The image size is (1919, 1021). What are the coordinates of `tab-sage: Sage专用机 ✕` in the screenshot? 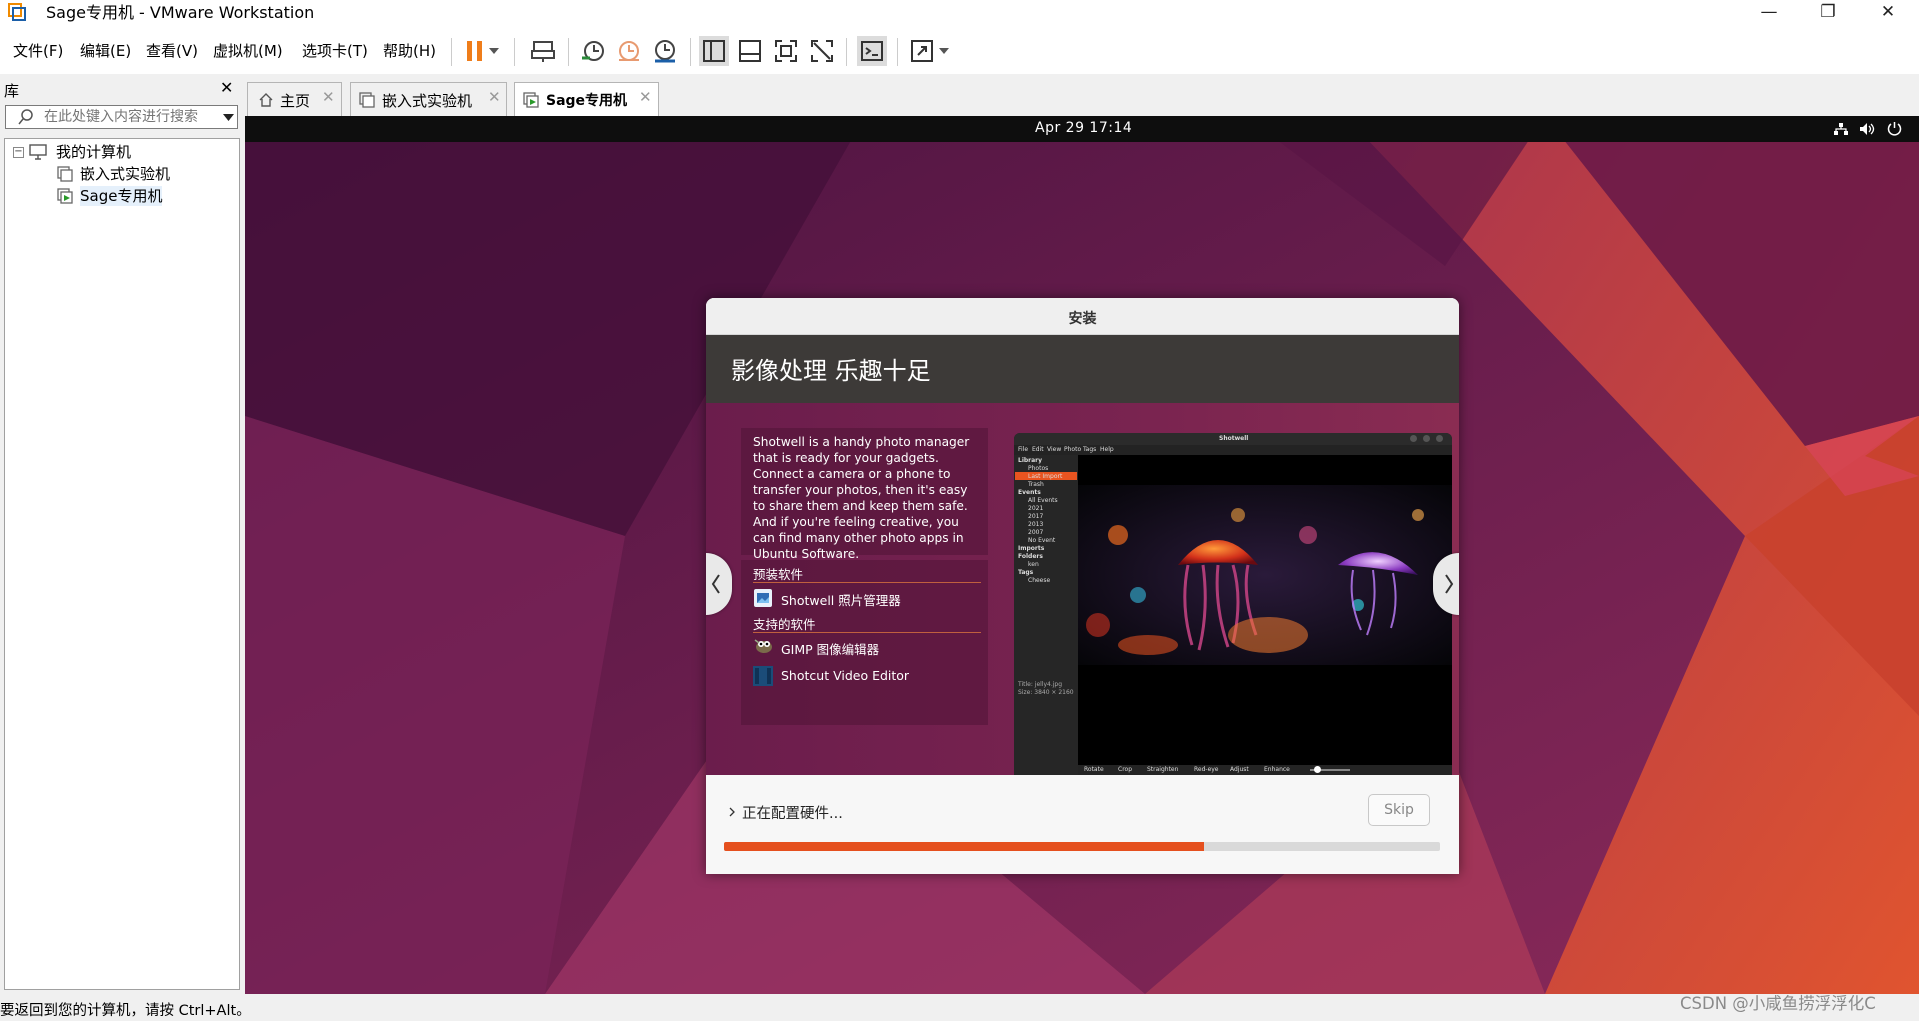 It's located at (586, 99).